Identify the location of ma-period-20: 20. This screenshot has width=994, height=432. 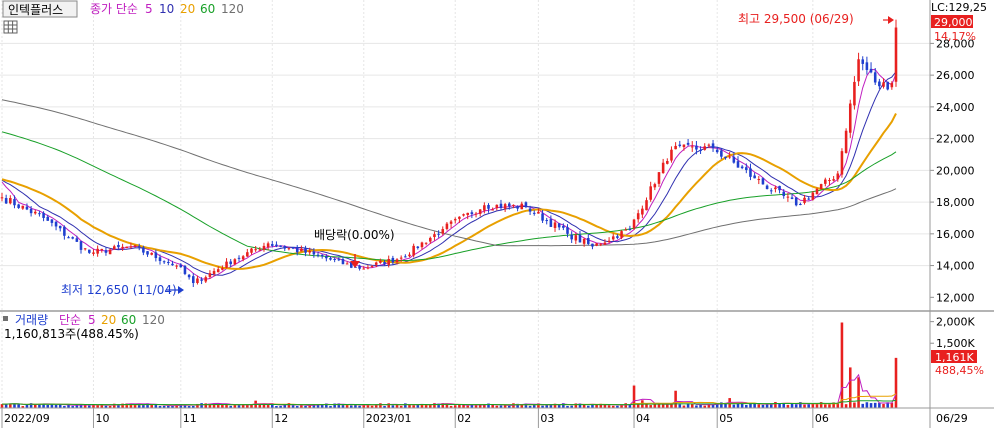
(187, 9).